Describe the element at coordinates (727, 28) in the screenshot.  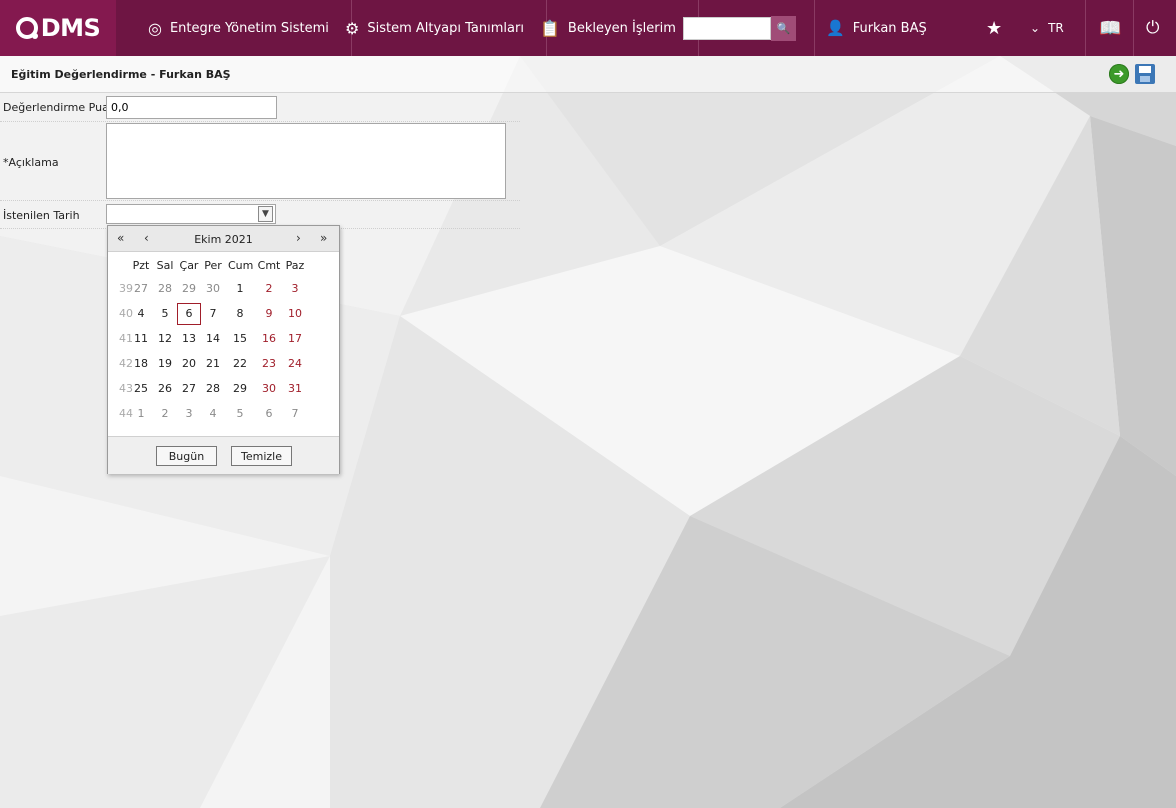
I see `search-input` at that location.